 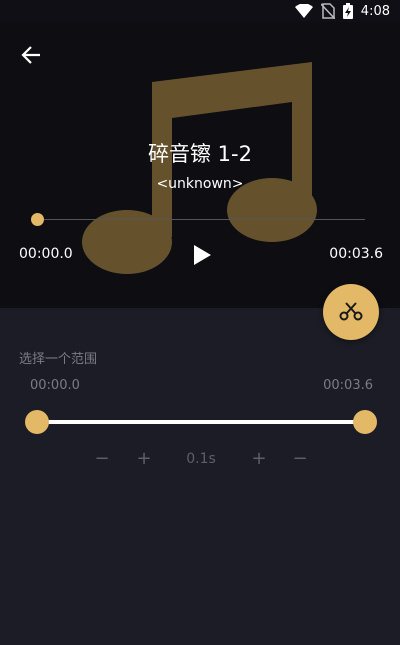 I want to click on start-increase-button: +, so click(x=144, y=458).